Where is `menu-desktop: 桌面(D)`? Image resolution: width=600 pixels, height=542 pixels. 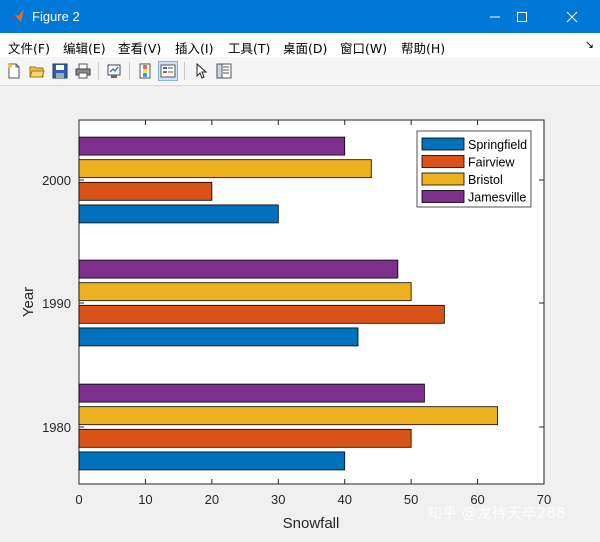 menu-desktop: 桌面(D) is located at coordinates (305, 47).